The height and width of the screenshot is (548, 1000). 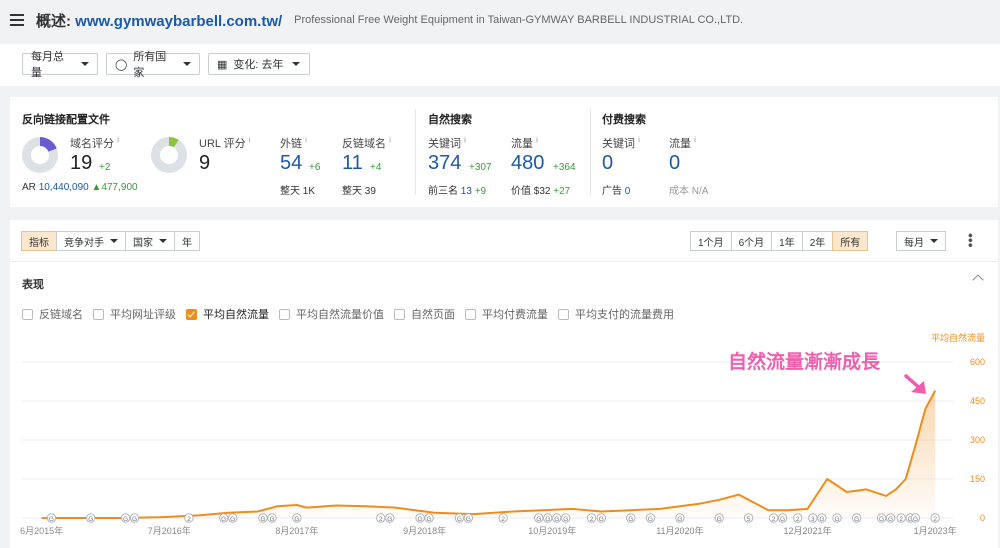 What do you see at coordinates (749, 519) in the screenshot?
I see `event-marker-label: 5` at bounding box center [749, 519].